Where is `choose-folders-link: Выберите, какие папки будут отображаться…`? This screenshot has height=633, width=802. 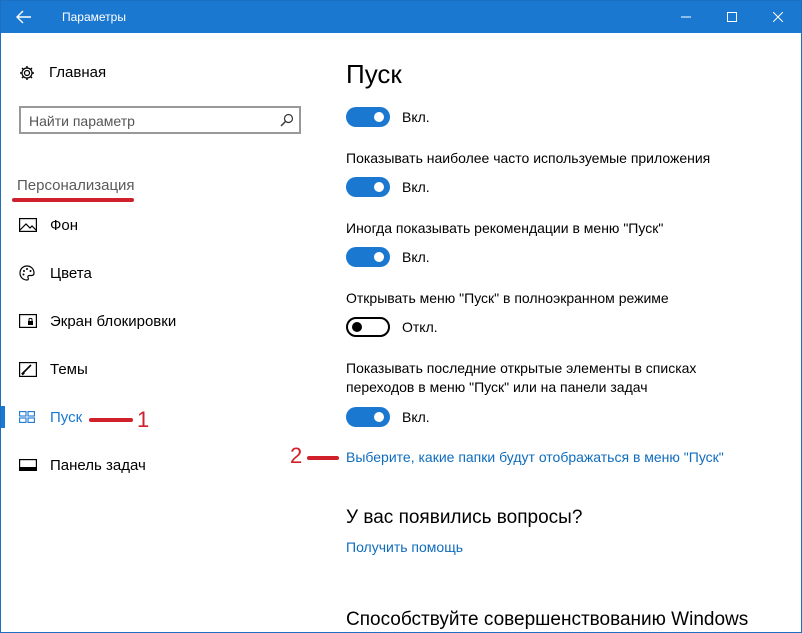
choose-folders-link: Выберите, какие папки будут отображаться… is located at coordinates (535, 457).